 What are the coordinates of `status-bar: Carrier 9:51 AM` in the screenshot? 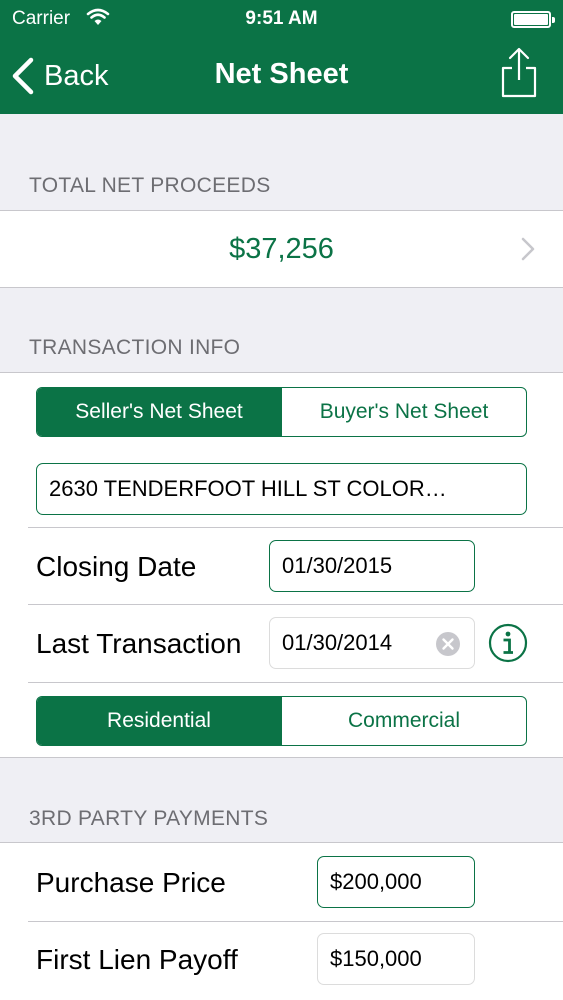 It's located at (281, 20).